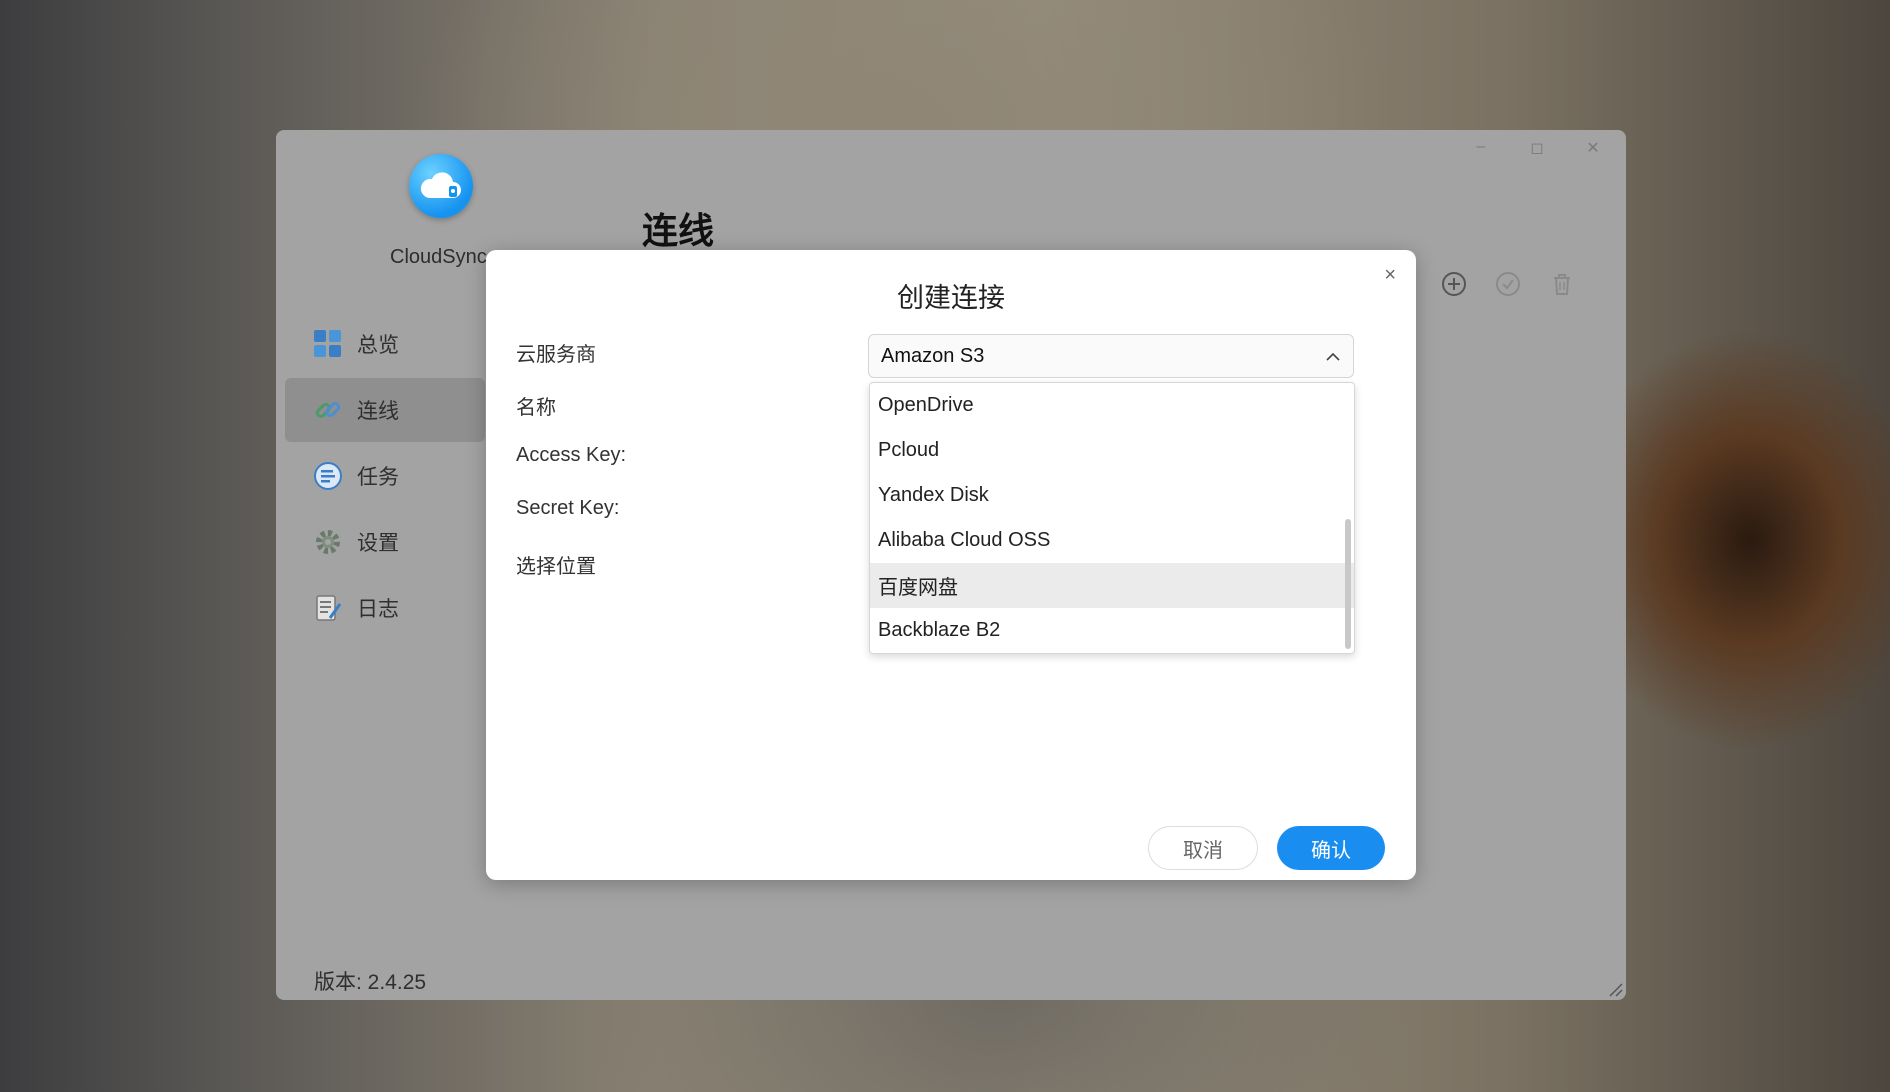 Image resolution: width=1890 pixels, height=1092 pixels. What do you see at coordinates (1562, 284) in the screenshot?
I see `trash-icon` at bounding box center [1562, 284].